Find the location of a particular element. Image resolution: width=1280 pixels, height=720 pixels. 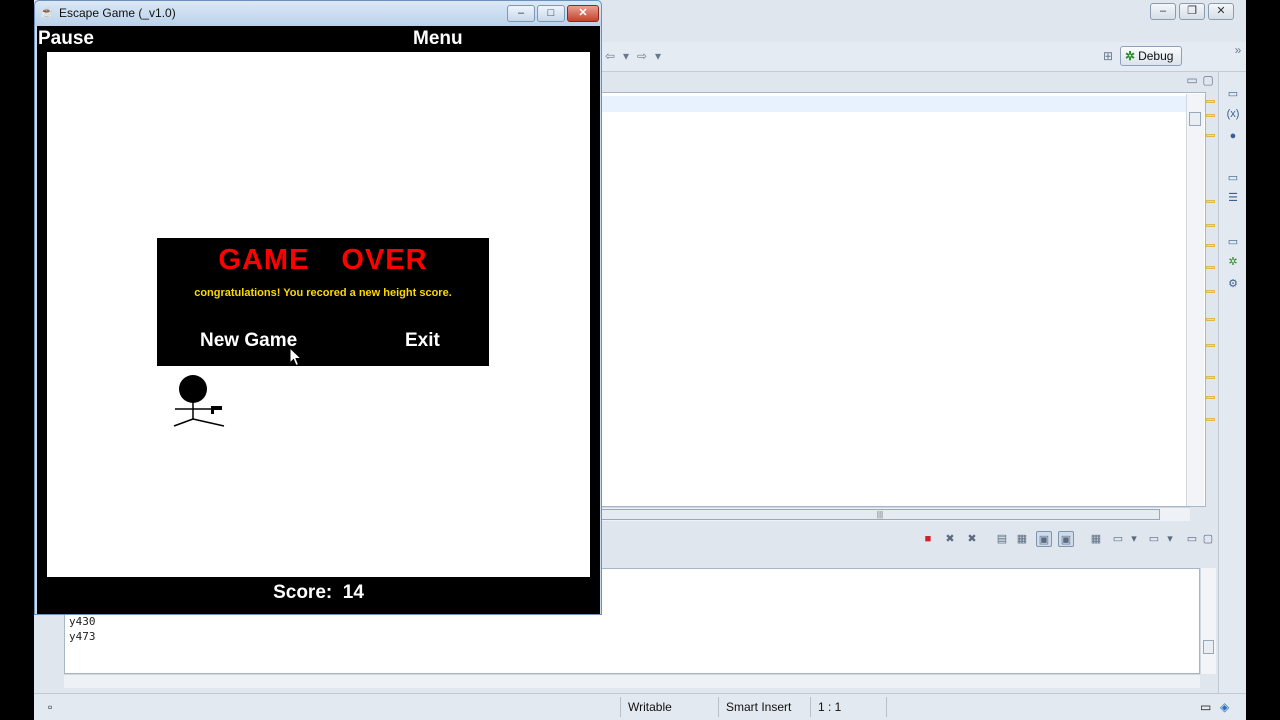

ide-status-bar: ▫ Writable Smart Insert 1 : 1 ▭ ◈ is located at coordinates (640, 706).